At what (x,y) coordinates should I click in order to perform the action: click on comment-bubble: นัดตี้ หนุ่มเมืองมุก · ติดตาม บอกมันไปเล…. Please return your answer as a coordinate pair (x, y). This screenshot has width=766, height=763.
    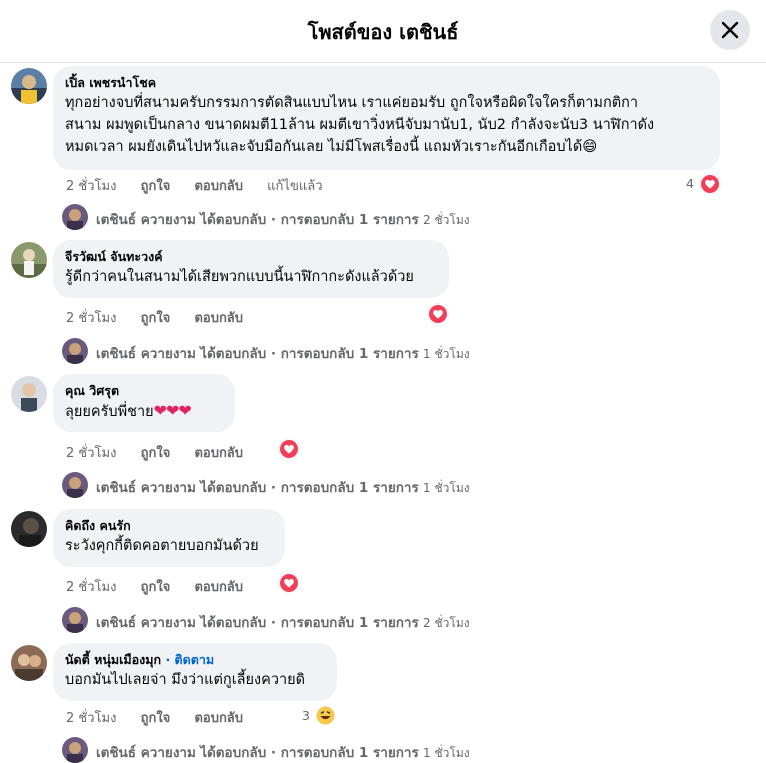
    Looking at the image, I should click on (195, 672).